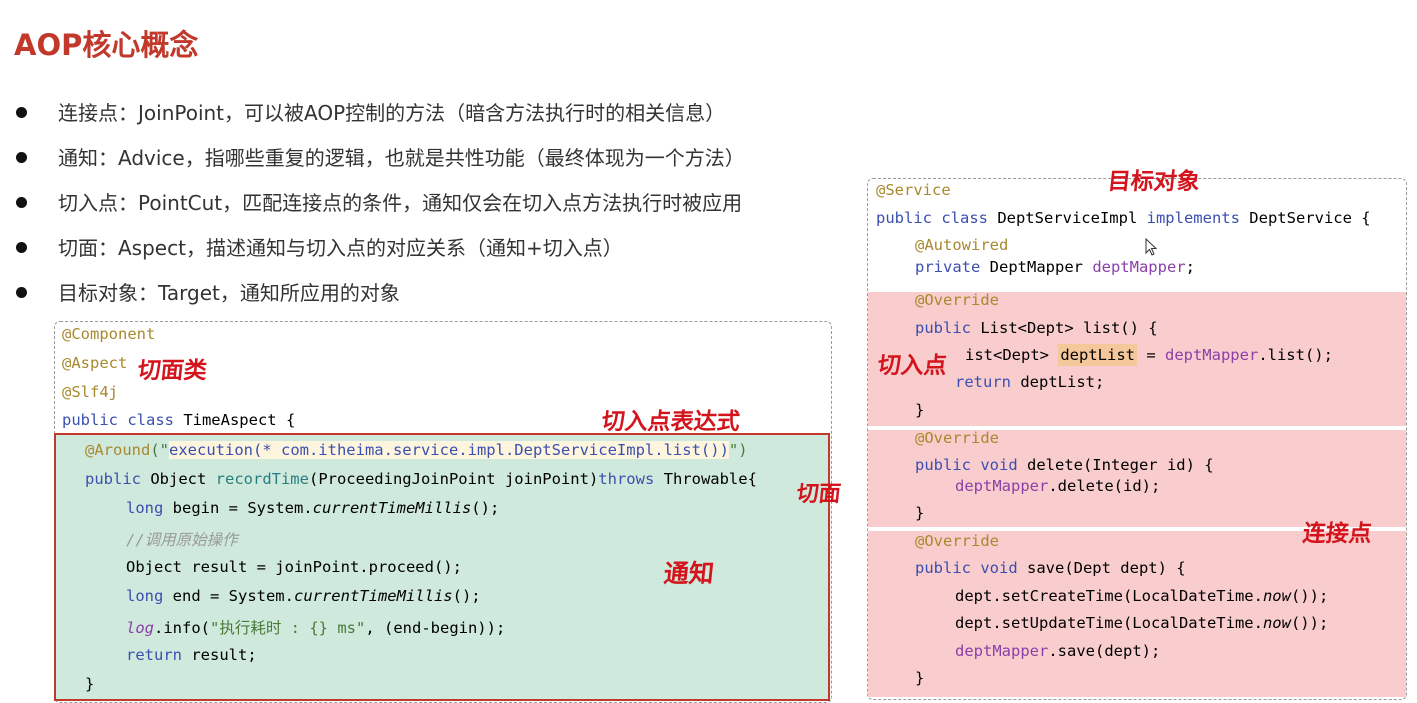 The image size is (1417, 703). What do you see at coordinates (1050, 568) in the screenshot?
I see `code-line: public void save(Dept dept) {` at bounding box center [1050, 568].